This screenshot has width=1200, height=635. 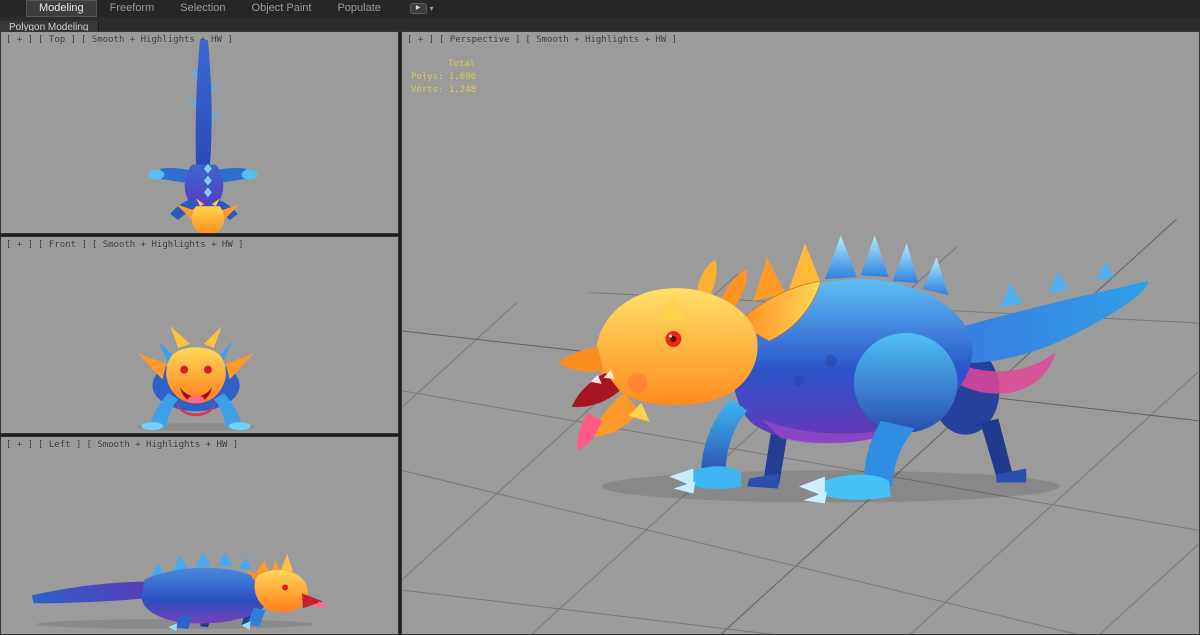 I want to click on viewport-top-canvas, so click(x=199, y=132).